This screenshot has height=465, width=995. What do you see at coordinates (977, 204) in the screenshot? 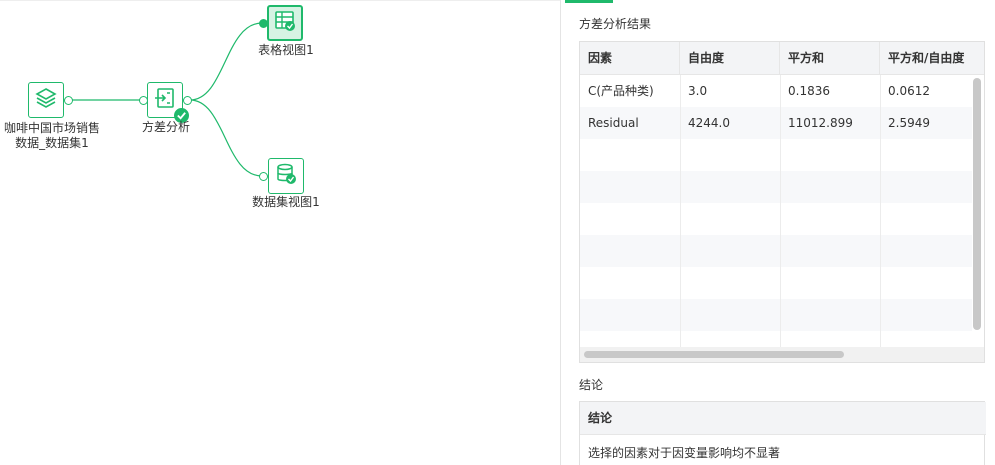
I see `vertical-scrollbar-thumb` at bounding box center [977, 204].